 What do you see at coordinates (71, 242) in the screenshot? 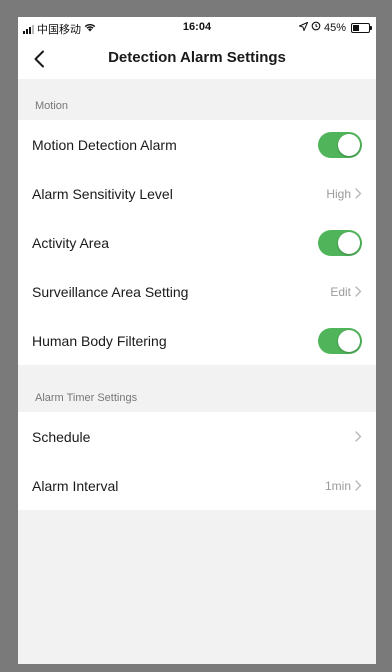
I see `row-label: Activity Area` at bounding box center [71, 242].